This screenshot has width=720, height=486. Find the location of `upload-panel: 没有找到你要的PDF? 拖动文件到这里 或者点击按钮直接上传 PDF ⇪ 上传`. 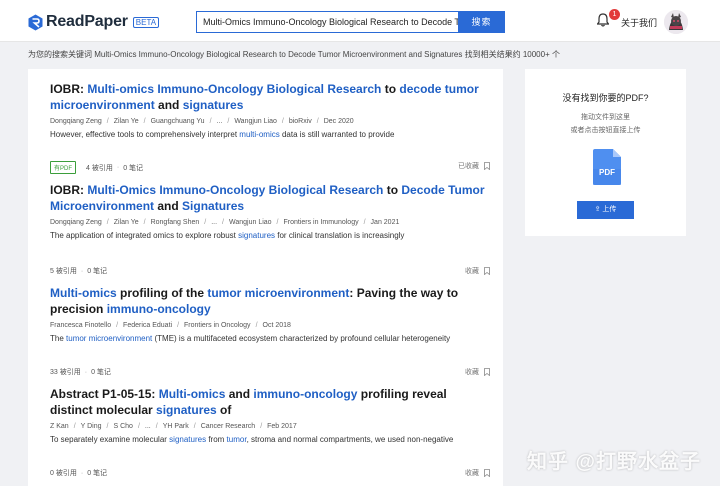

upload-panel: 没有找到你要的PDF? 拖动文件到这里 或者点击按钮直接上传 PDF ⇪ 上传 is located at coordinates (605, 152).